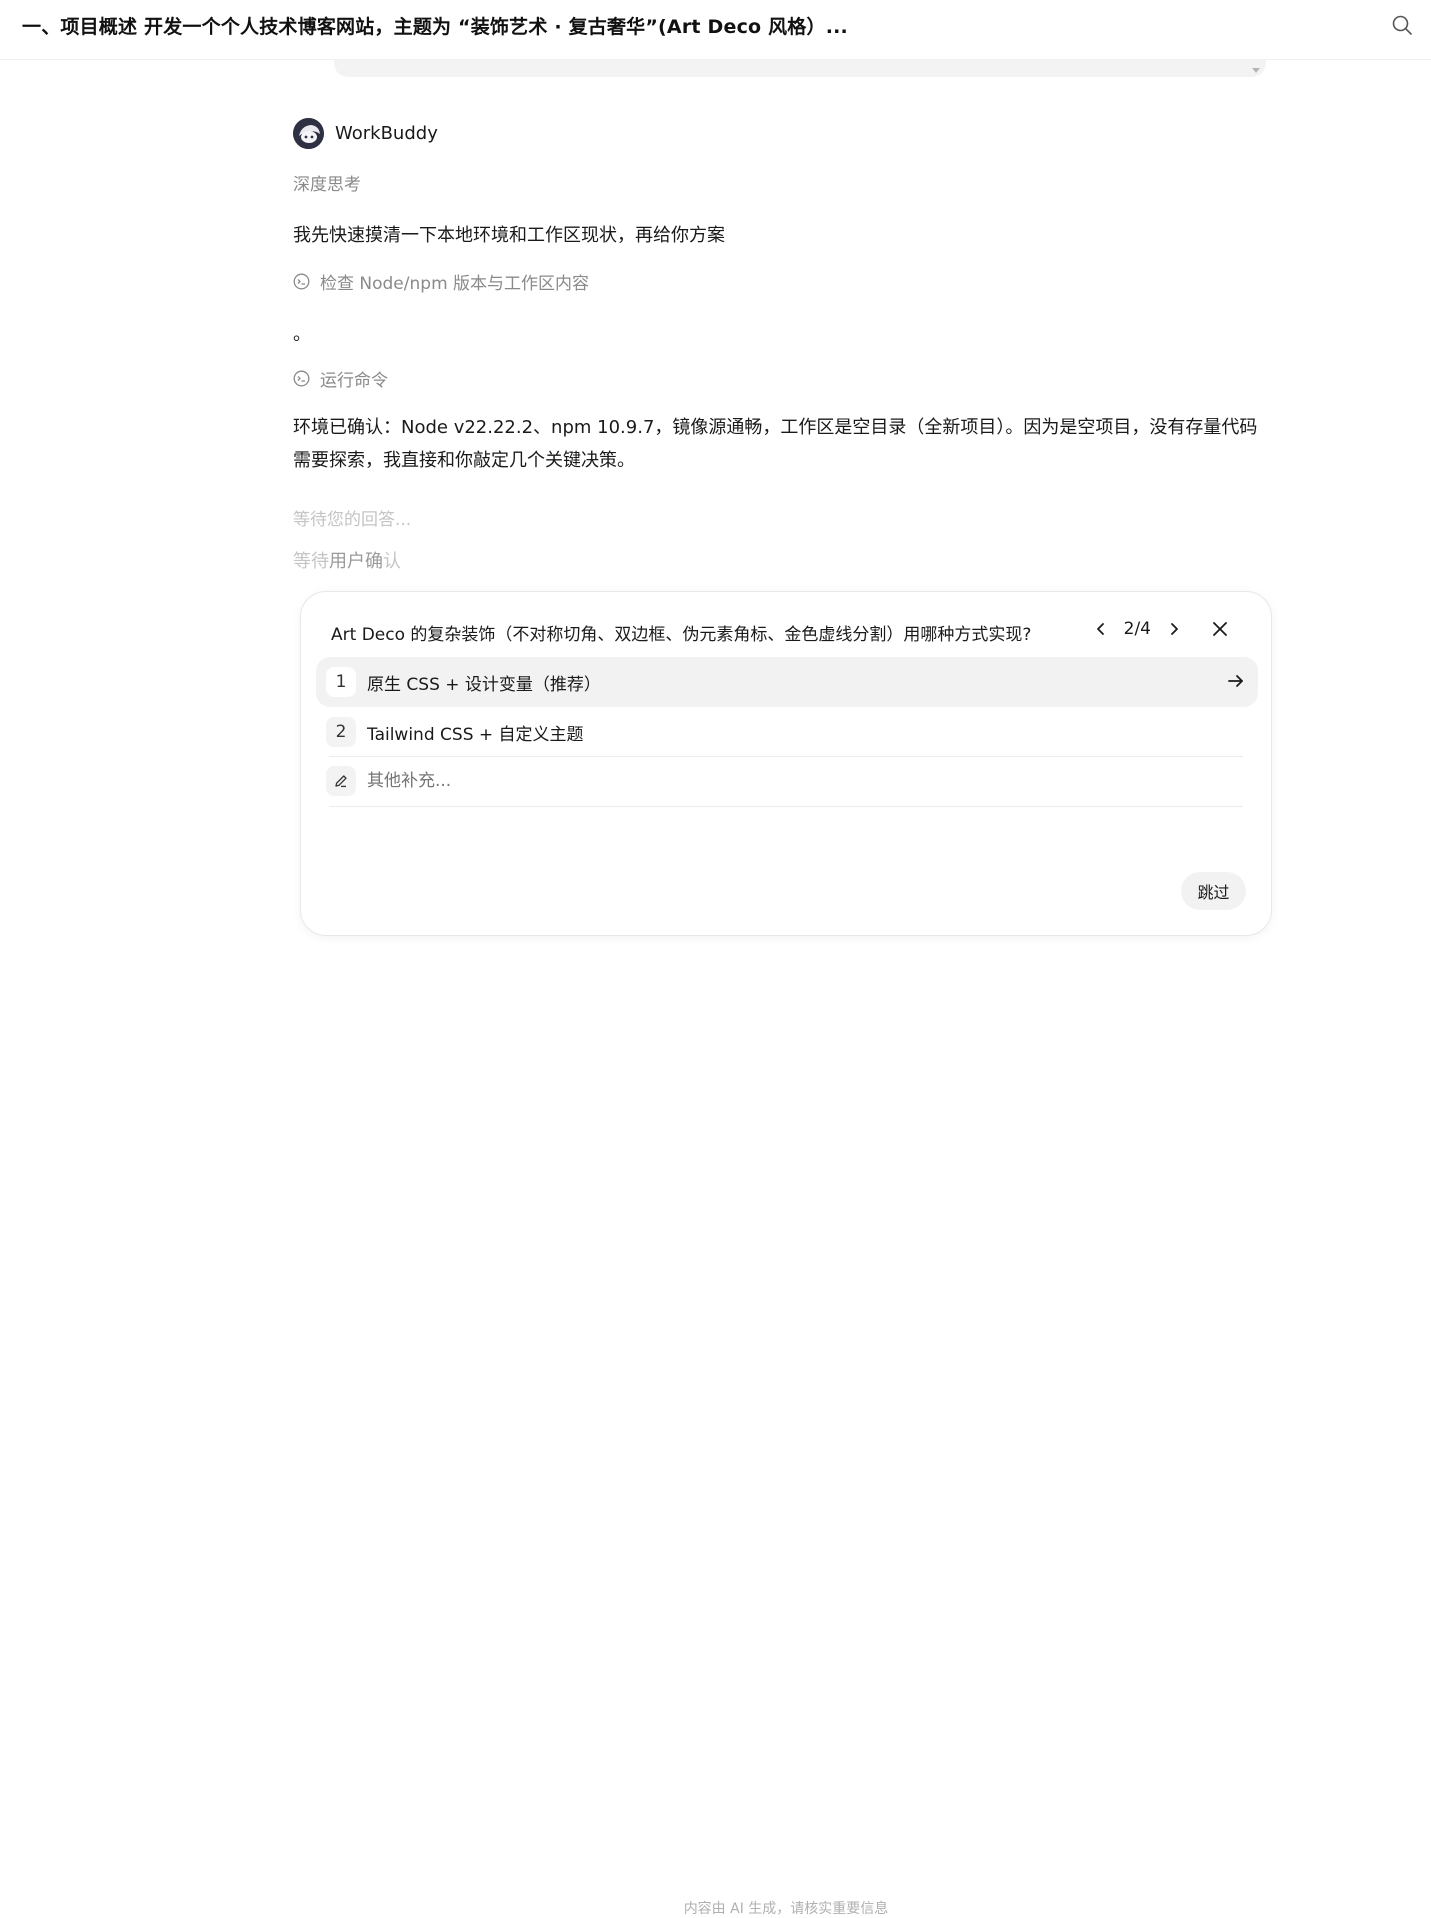 This screenshot has width=1431, height=1918. Describe the element at coordinates (780, 378) in the screenshot. I see `tool-call-run-command: 运行命令` at that location.